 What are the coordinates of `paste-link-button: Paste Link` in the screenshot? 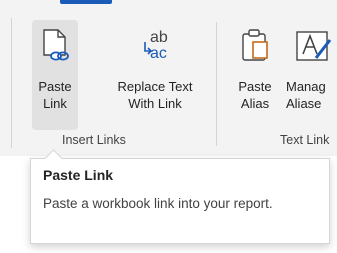 It's located at (55, 75).